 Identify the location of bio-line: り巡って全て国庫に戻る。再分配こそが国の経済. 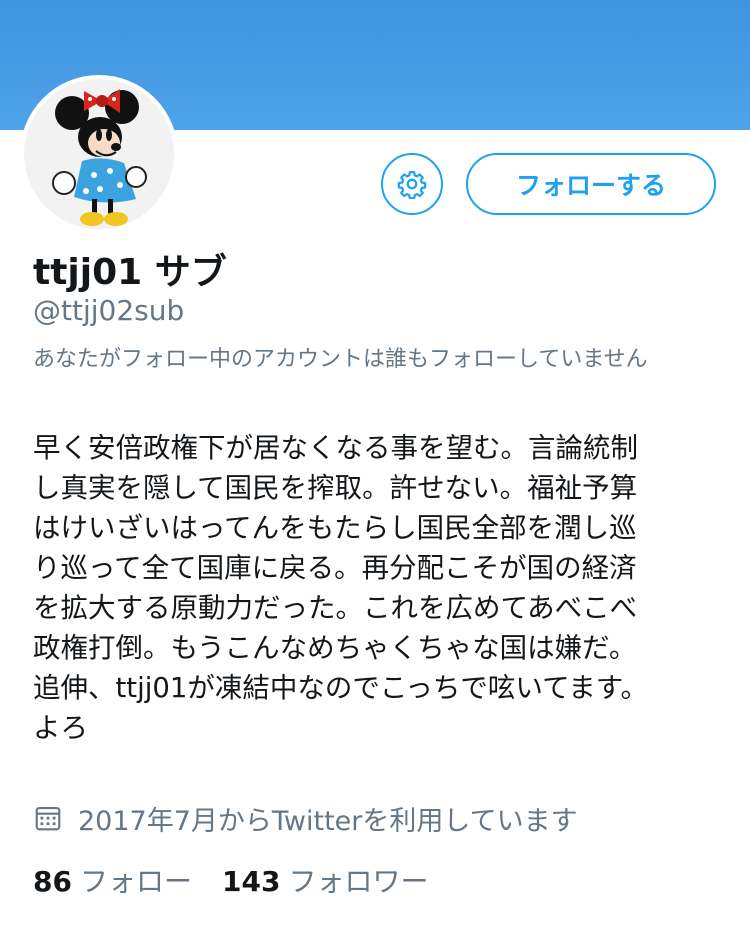
(335, 568).